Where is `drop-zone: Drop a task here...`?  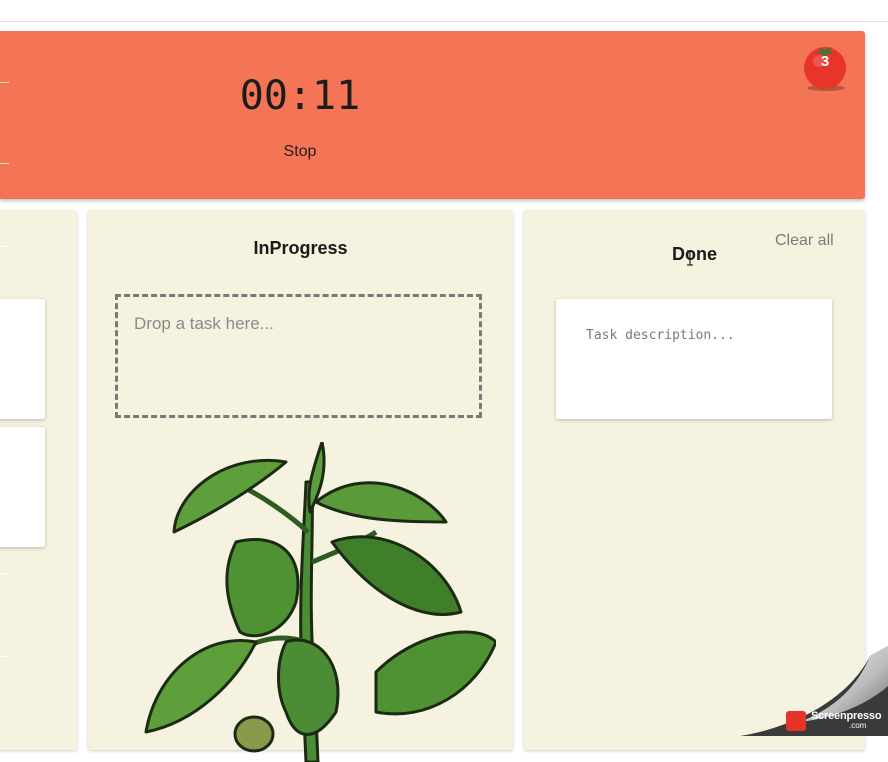
drop-zone: Drop a task here... is located at coordinates (298, 356).